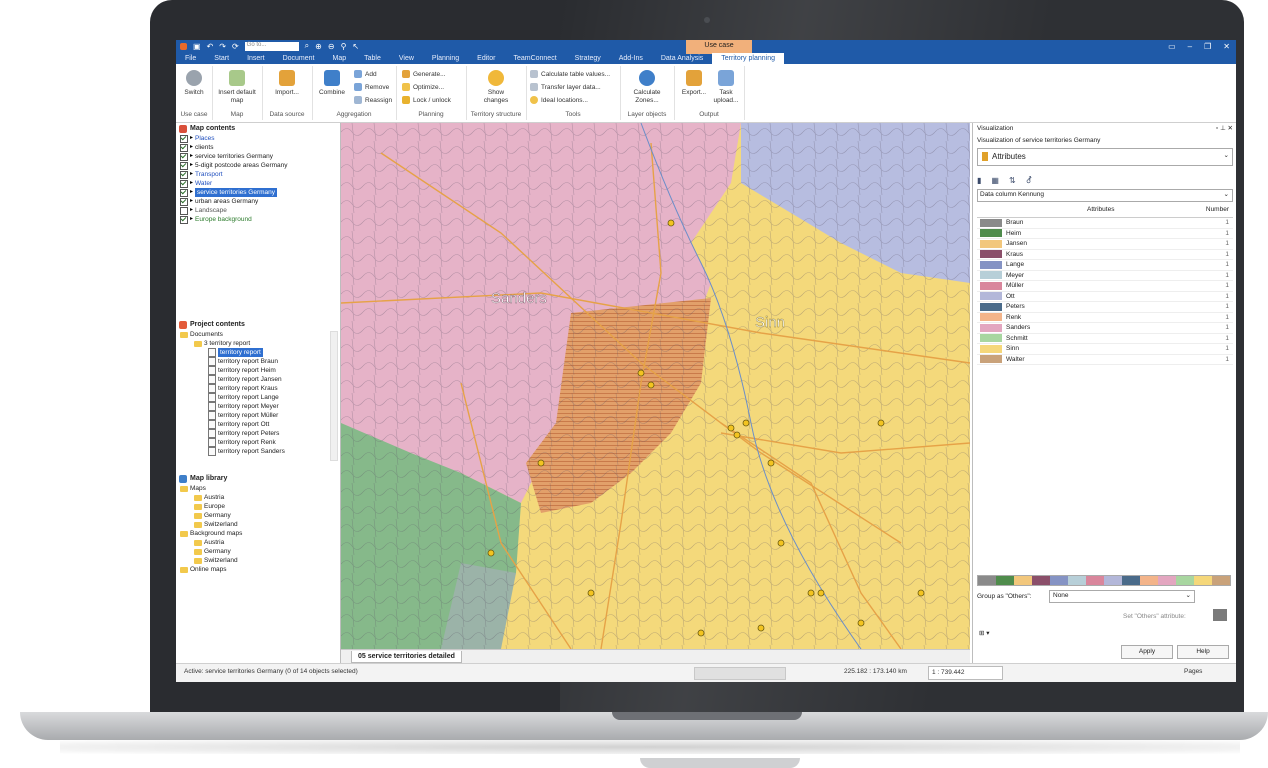  I want to click on project-tree-item: territory report Meyer, so click(258, 406).